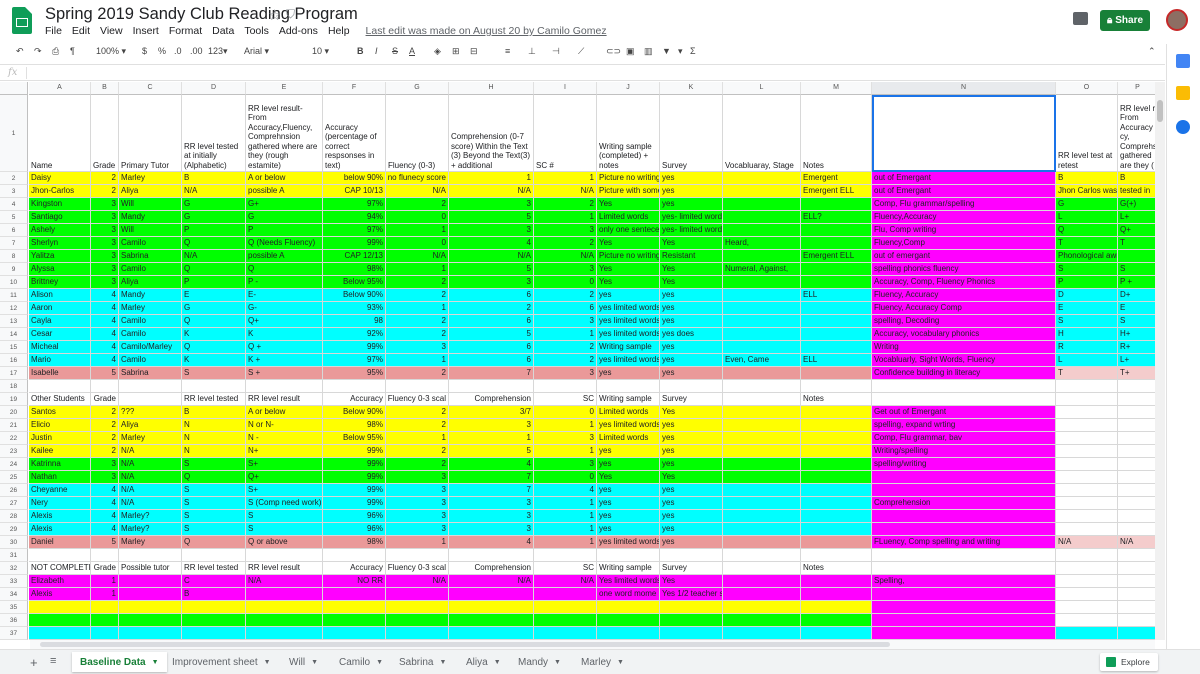 The width and height of the screenshot is (1200, 674). Describe the element at coordinates (214, 230) in the screenshot. I see `table-cell: P` at that location.